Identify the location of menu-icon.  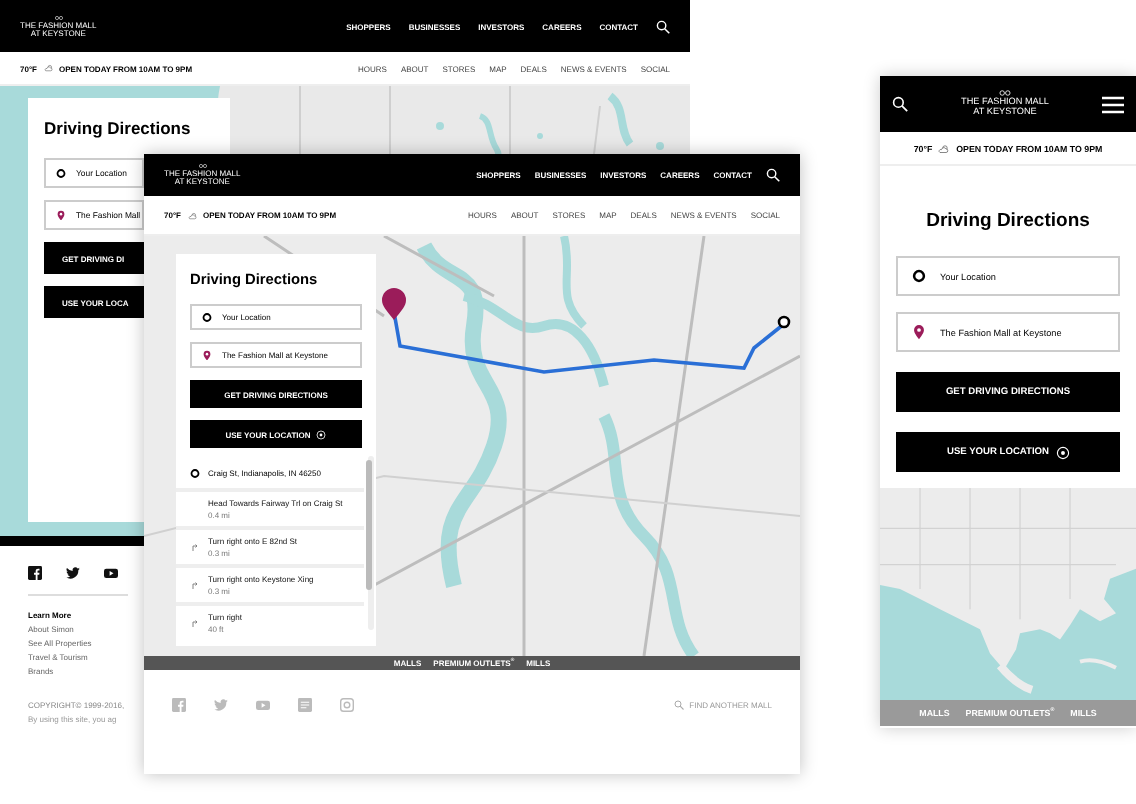
(1113, 104).